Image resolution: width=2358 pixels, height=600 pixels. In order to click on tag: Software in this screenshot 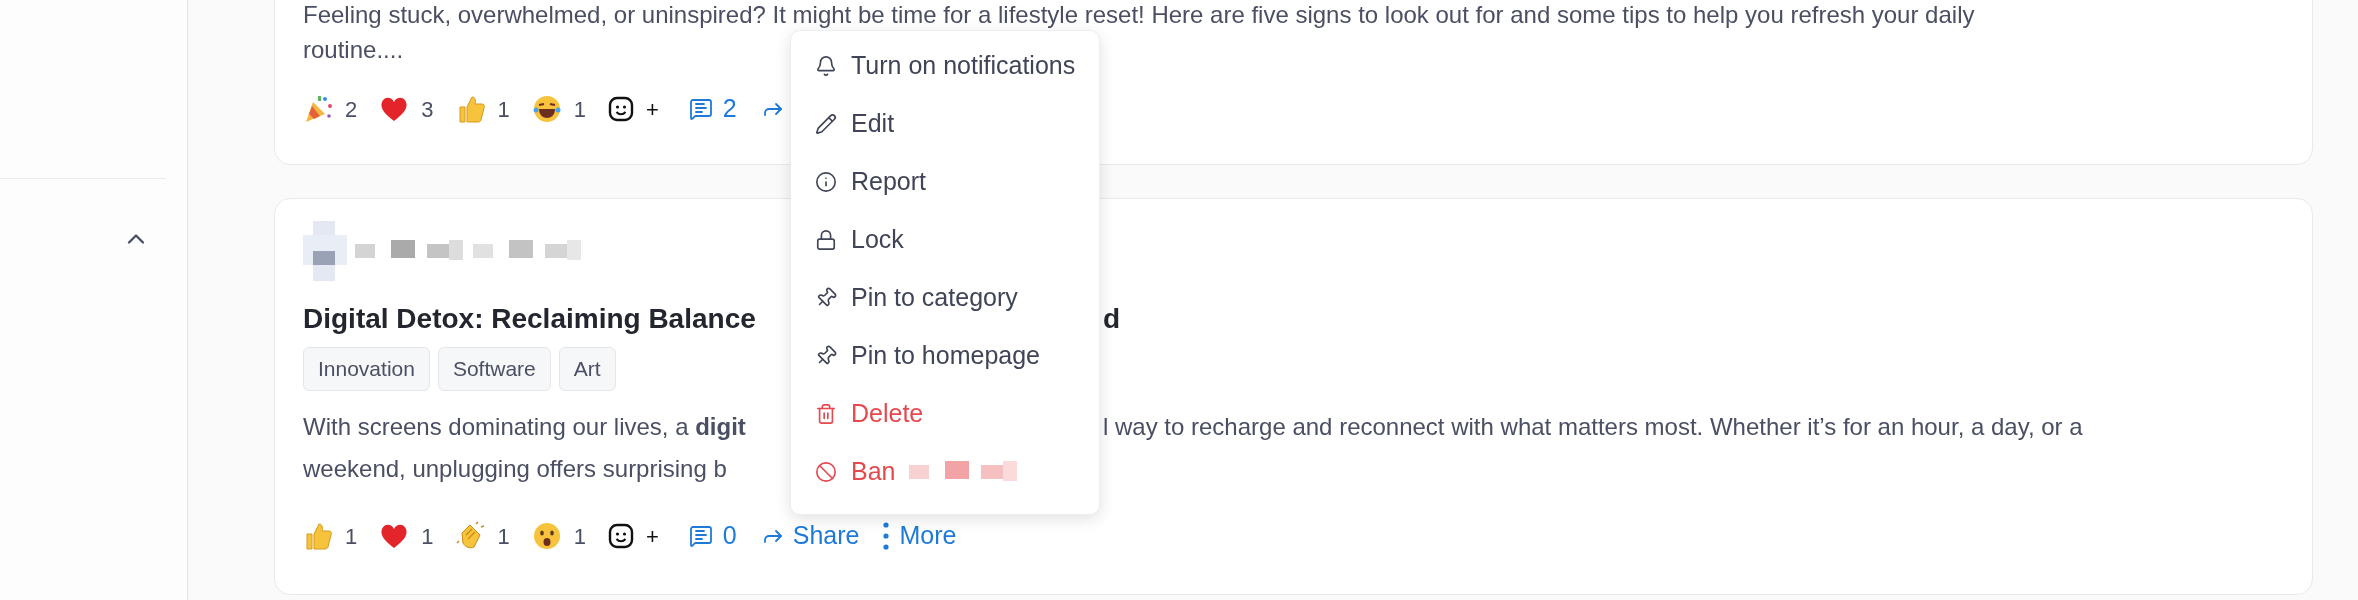, I will do `click(494, 369)`.